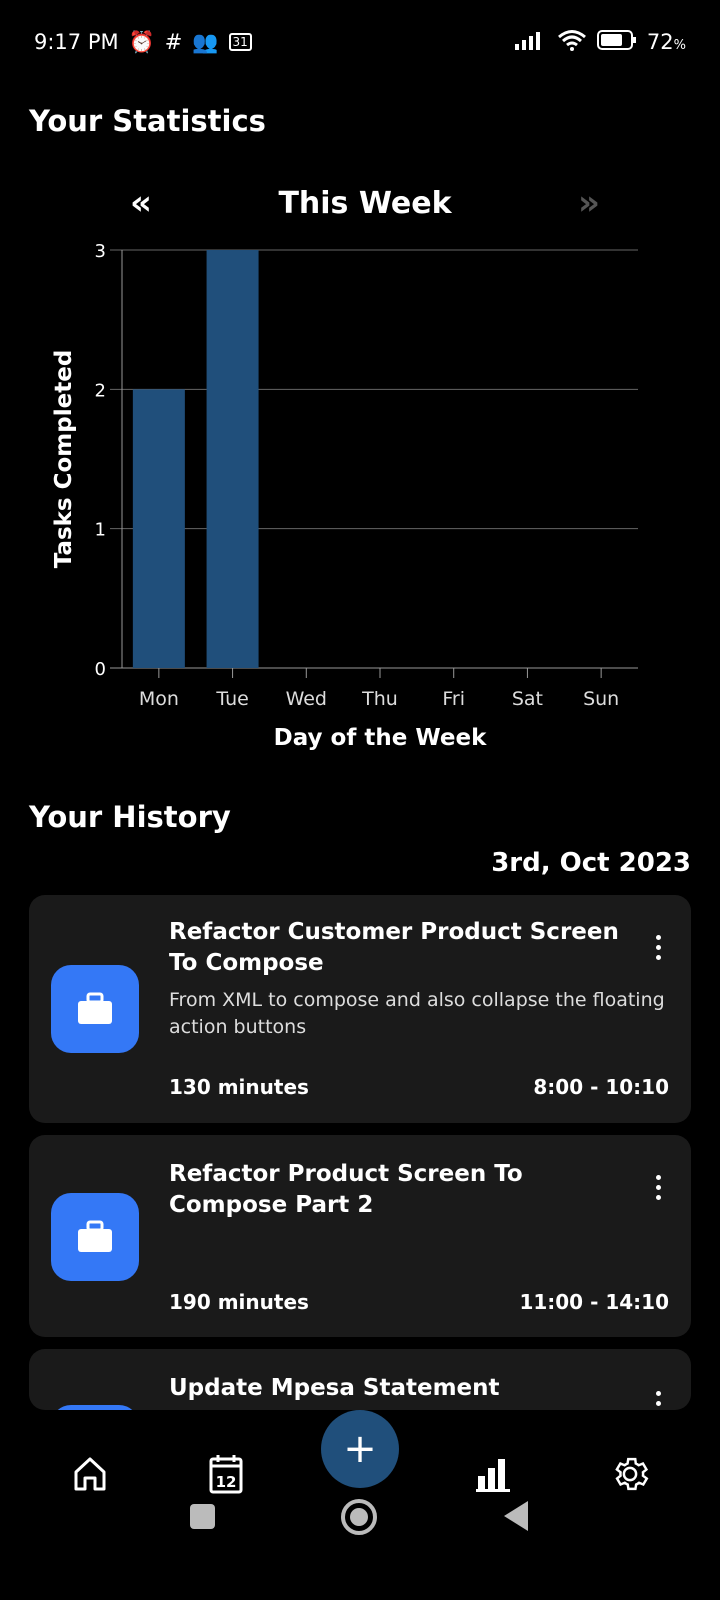 Image resolution: width=720 pixels, height=1600 pixels. I want to click on x-tick-label: Thu, so click(379, 699).